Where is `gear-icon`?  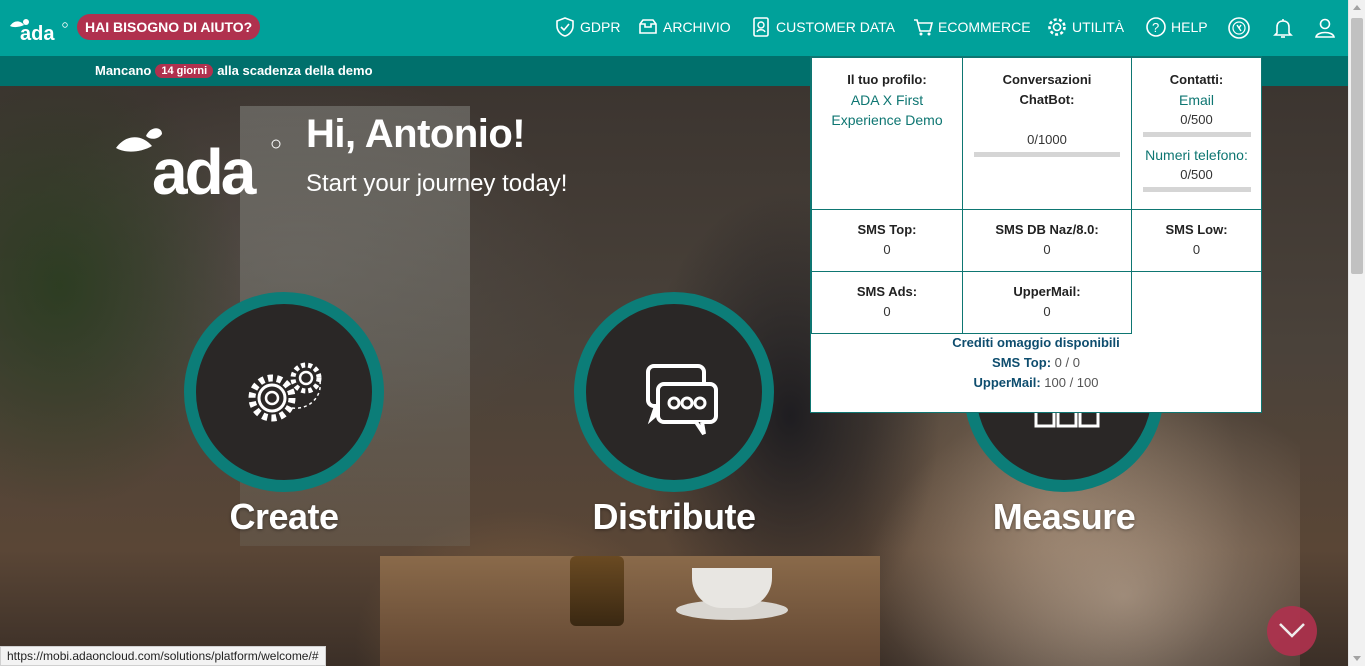
gear-icon is located at coordinates (1057, 27).